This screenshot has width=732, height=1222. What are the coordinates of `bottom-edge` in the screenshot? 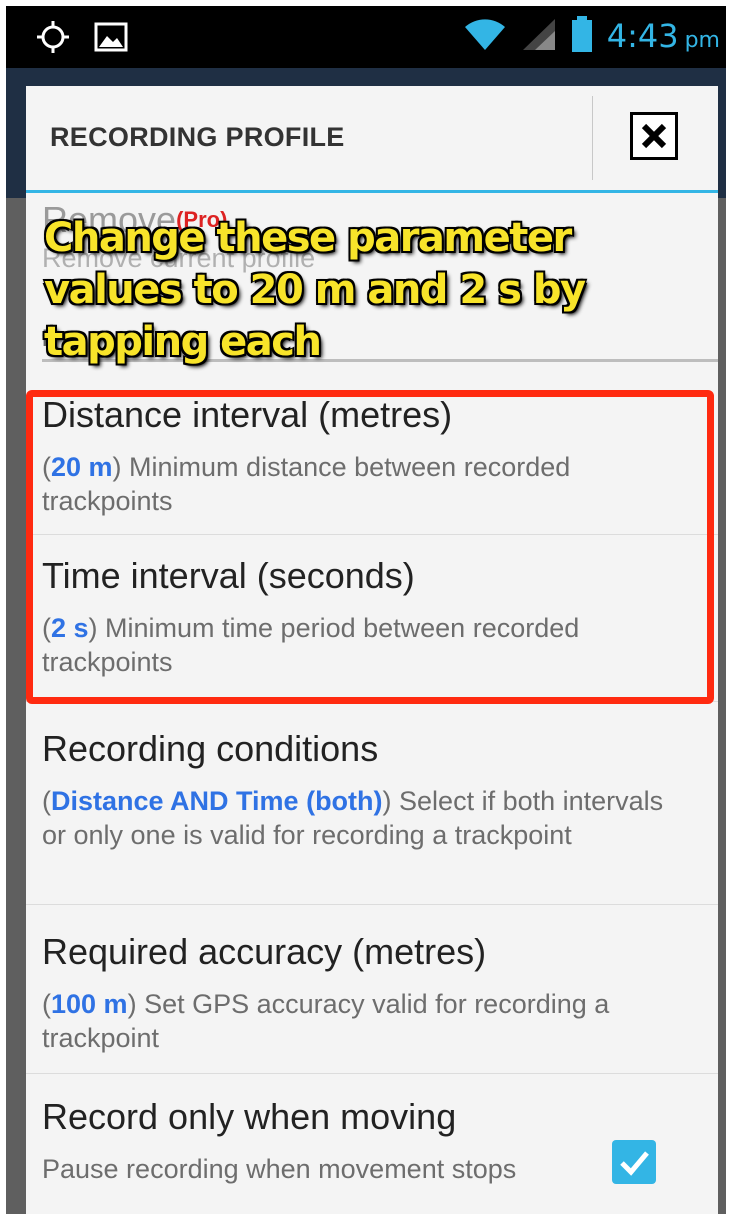 It's located at (366, 1218).